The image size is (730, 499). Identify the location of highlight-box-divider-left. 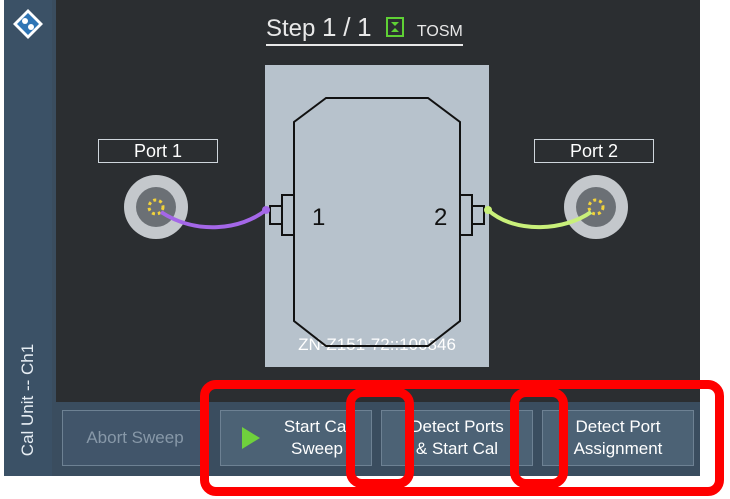
(380, 438).